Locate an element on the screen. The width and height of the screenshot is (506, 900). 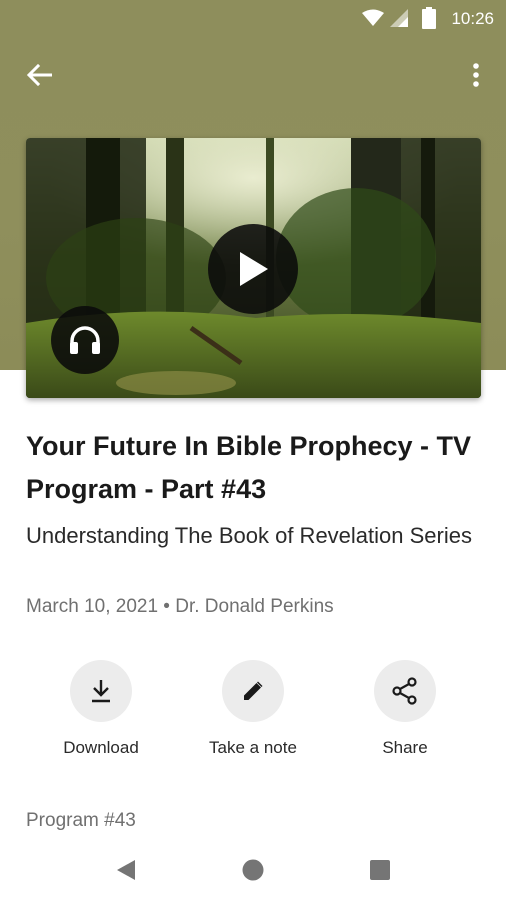
share-icon is located at coordinates (404, 691).